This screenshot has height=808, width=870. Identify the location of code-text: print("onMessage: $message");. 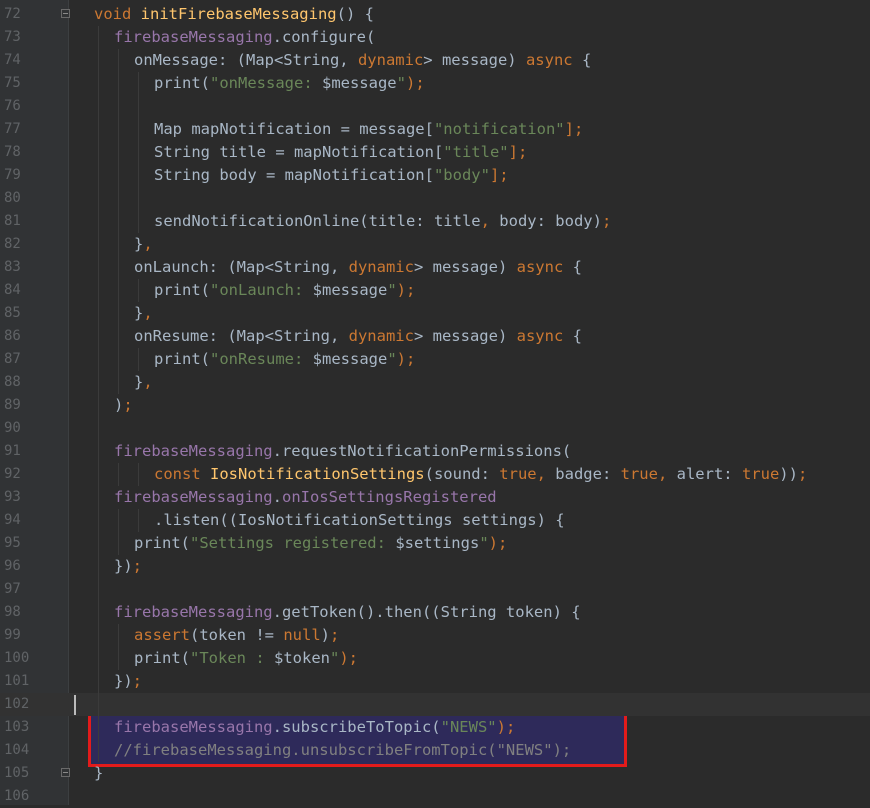
(289, 83).